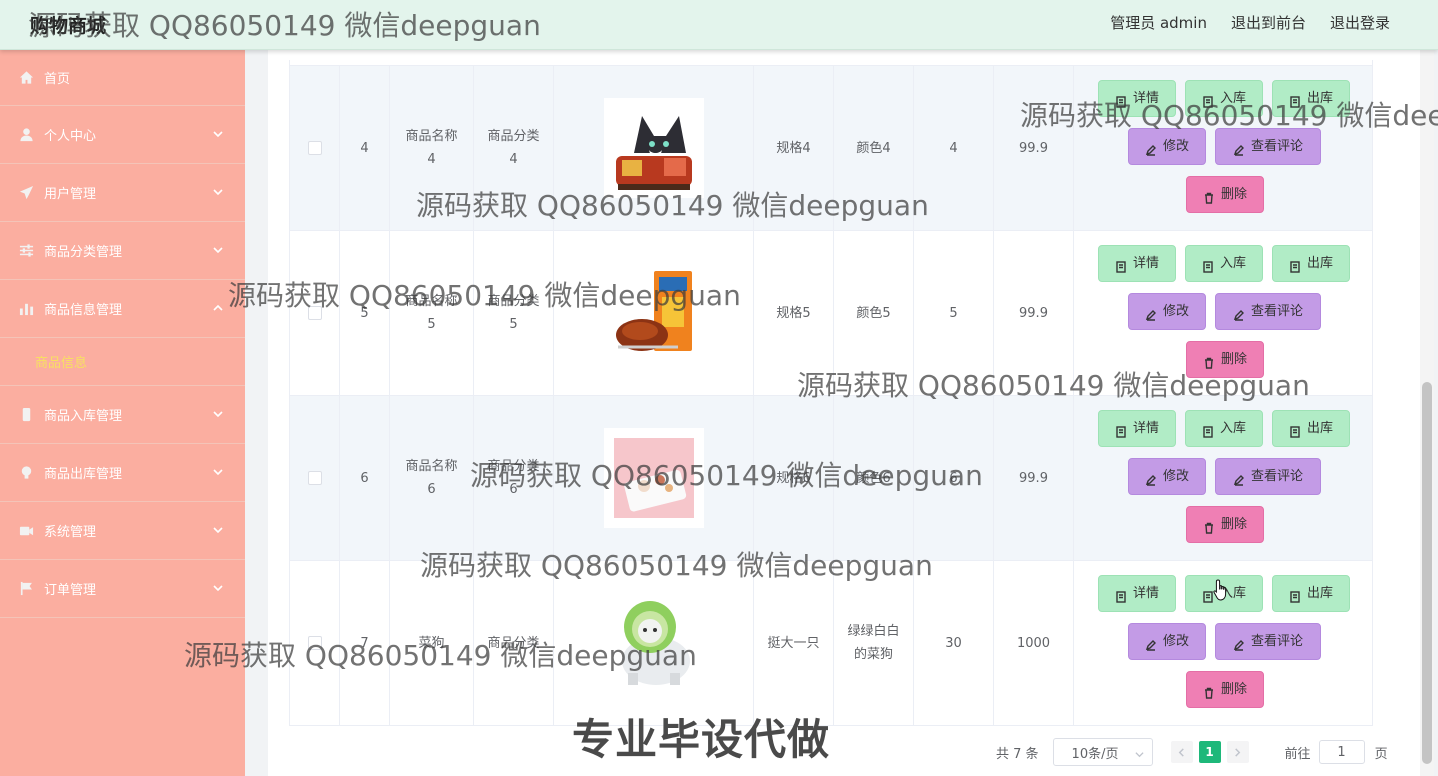  What do you see at coordinates (26, 135) in the screenshot?
I see `user-icon` at bounding box center [26, 135].